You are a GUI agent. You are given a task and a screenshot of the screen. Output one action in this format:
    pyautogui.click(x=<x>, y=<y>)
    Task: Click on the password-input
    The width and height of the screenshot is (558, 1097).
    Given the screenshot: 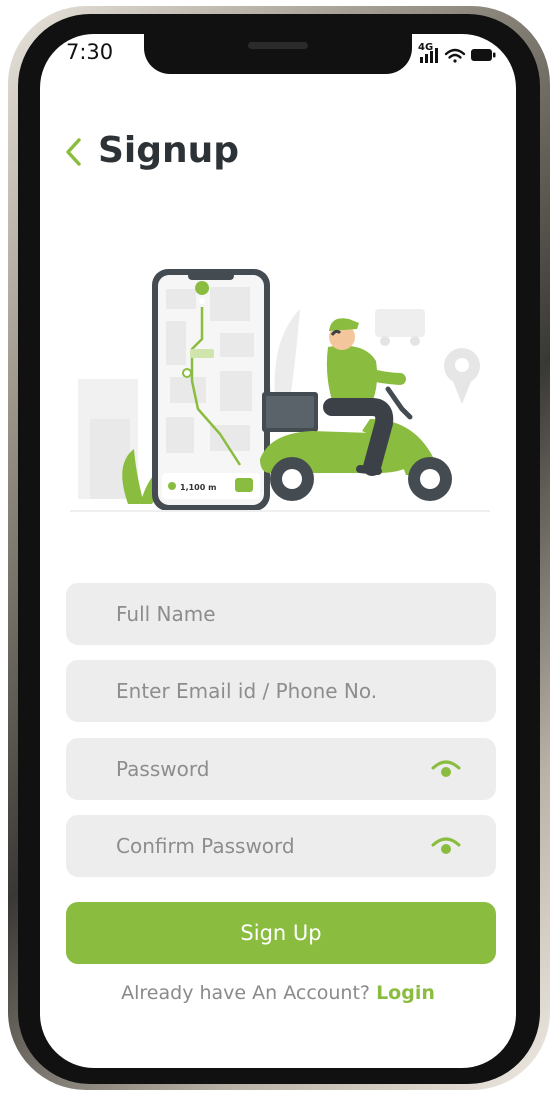 What is the action you would take?
    pyautogui.click(x=281, y=769)
    